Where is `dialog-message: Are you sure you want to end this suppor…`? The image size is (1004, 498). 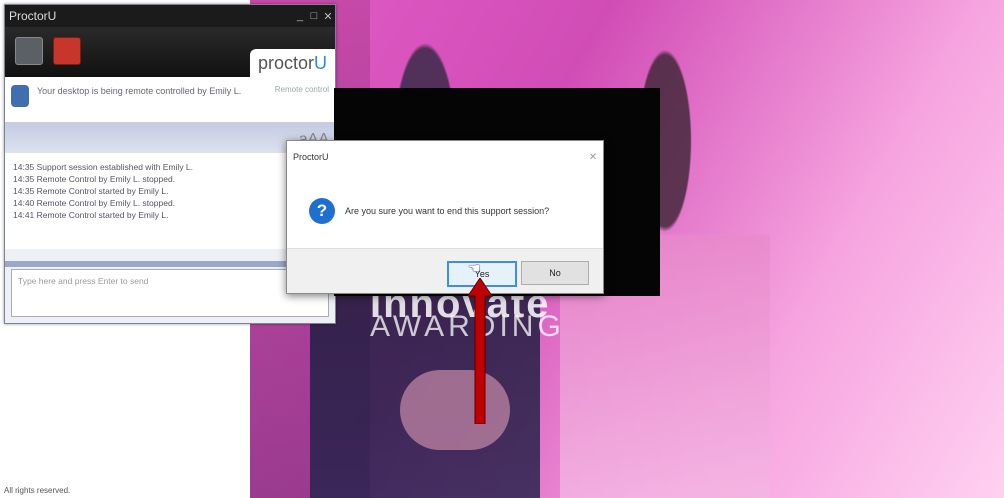
dialog-message: Are you sure you want to end this suppor… is located at coordinates (447, 211).